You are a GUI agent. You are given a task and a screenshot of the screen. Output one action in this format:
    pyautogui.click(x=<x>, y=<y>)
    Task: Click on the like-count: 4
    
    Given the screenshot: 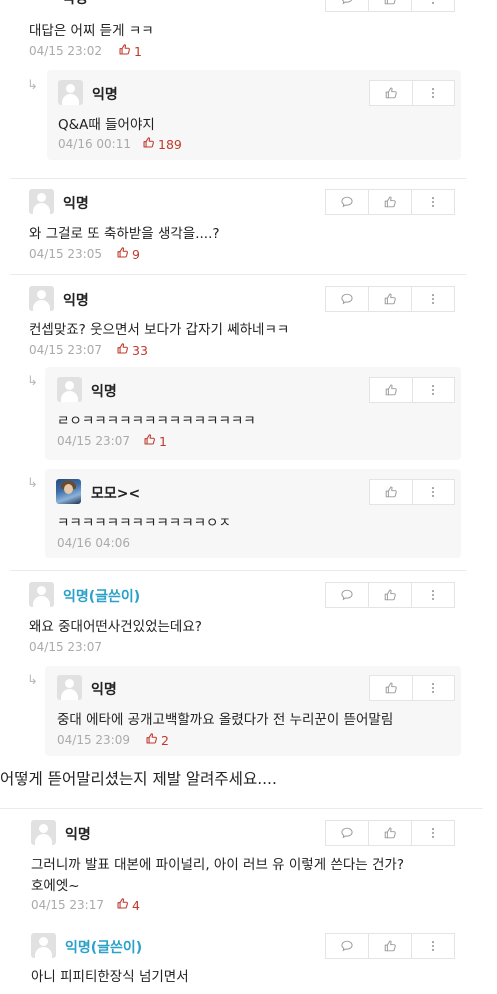 What is the action you would take?
    pyautogui.click(x=128, y=905)
    